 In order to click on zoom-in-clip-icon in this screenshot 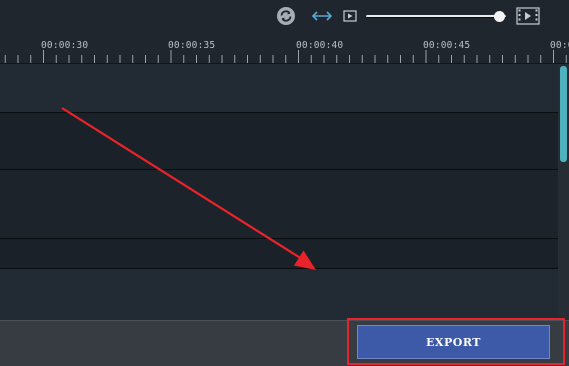, I will do `click(528, 16)`.